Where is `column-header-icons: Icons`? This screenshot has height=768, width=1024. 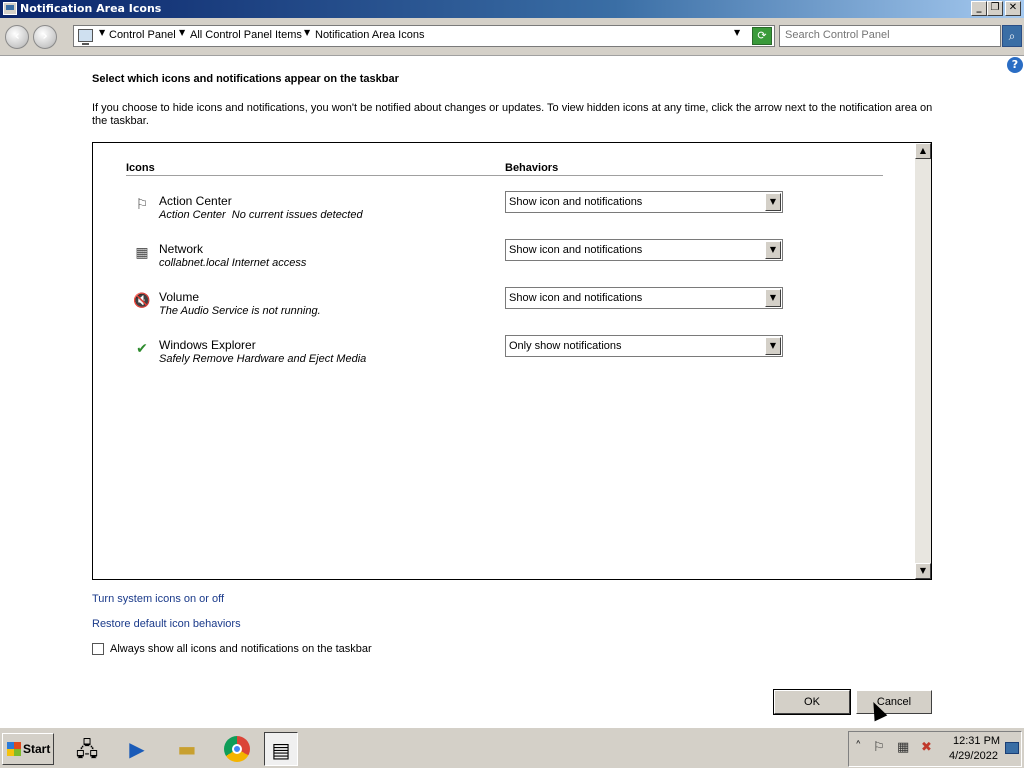 column-header-icons: Icons is located at coordinates (140, 168).